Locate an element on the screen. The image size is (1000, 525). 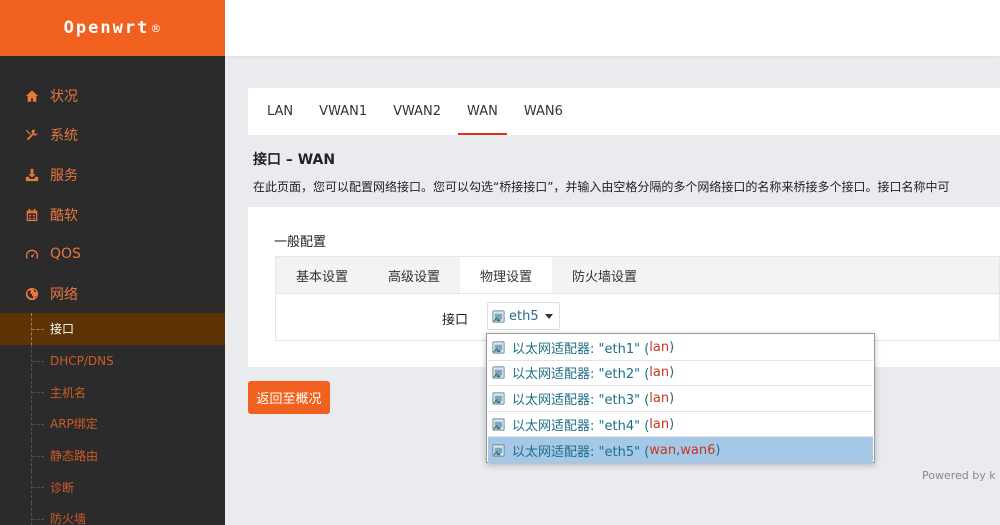
sidebar-item-services: 服务 is located at coordinates (112, 175).